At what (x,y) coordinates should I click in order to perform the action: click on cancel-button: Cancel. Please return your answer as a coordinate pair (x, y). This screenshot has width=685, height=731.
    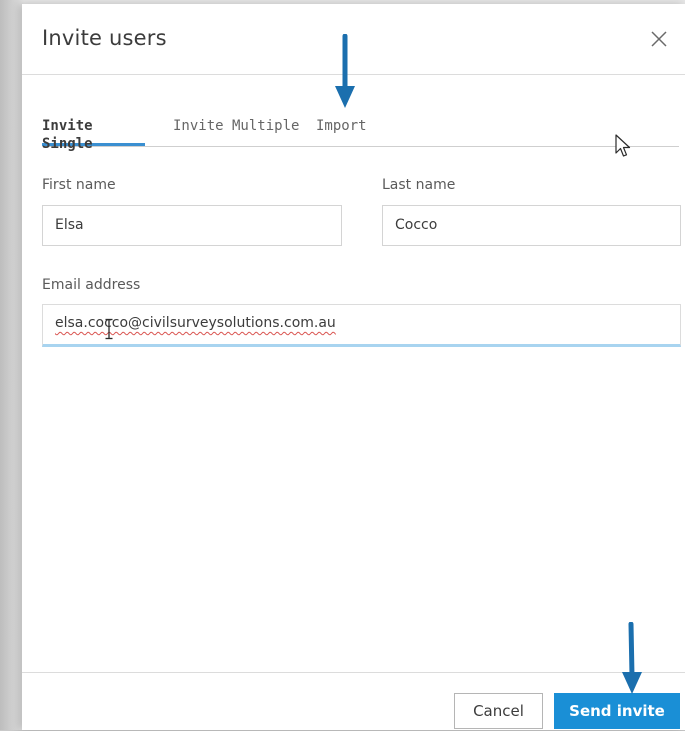
    Looking at the image, I should click on (498, 711).